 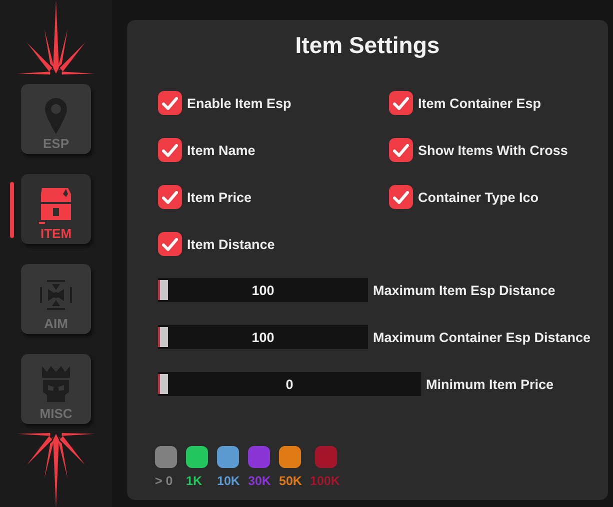 What do you see at coordinates (239, 103) in the screenshot?
I see `checkbox-label: Enable Item Esp` at bounding box center [239, 103].